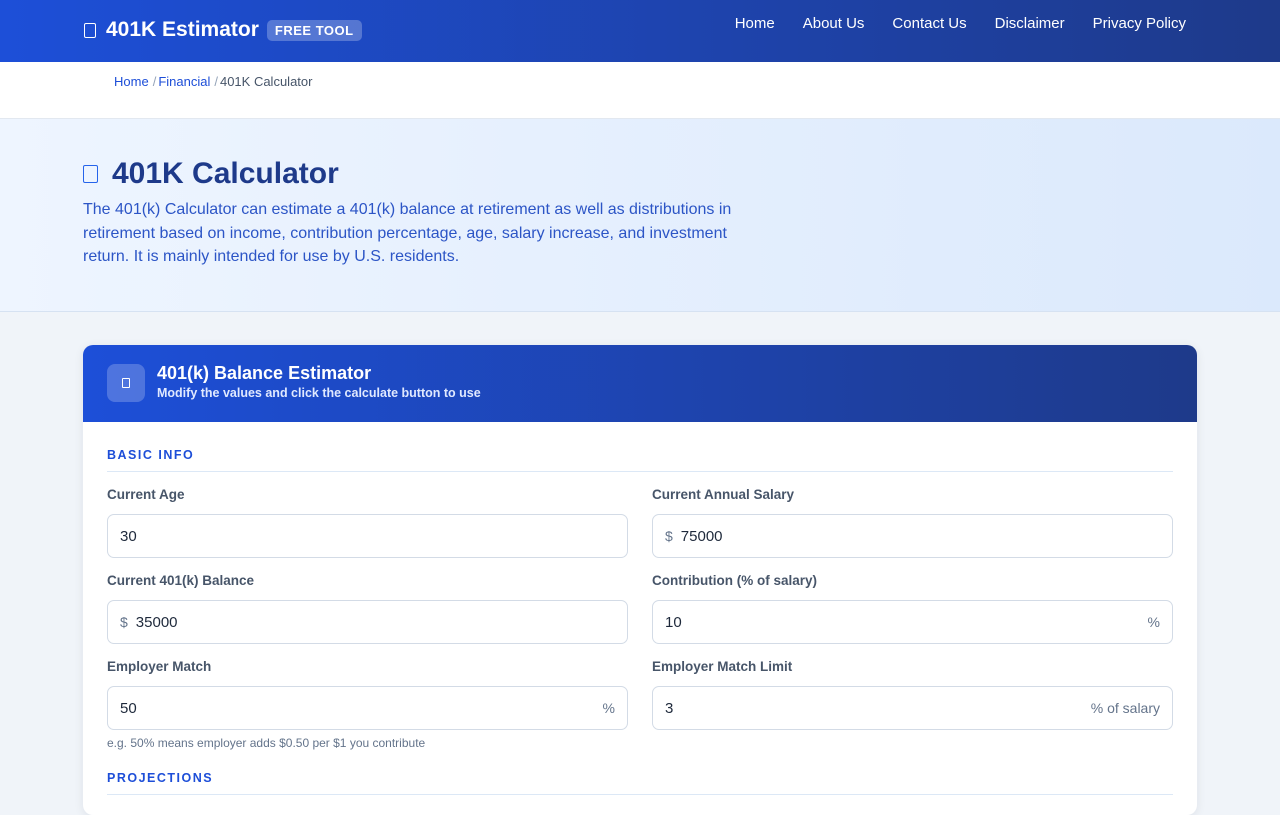 This screenshot has height=815, width=1280. Describe the element at coordinates (90, 174) in the screenshot. I see `calculator-icon` at that location.